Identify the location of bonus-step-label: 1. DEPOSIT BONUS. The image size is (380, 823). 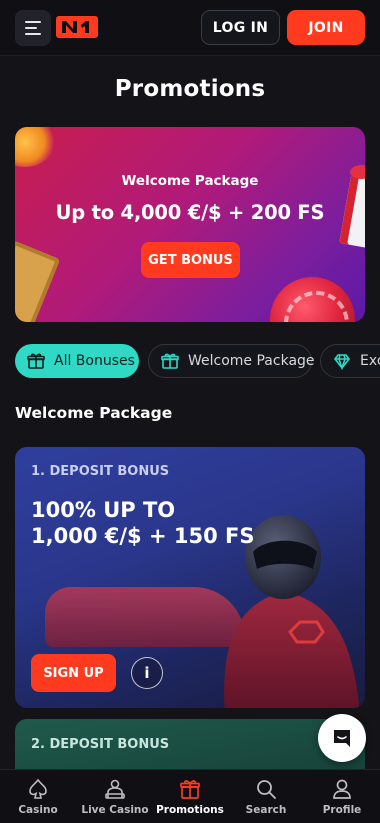
(100, 471).